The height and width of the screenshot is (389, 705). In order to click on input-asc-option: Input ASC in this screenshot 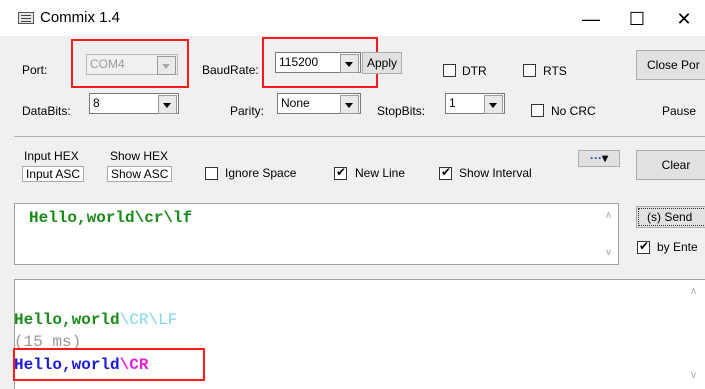, I will do `click(53, 174)`.